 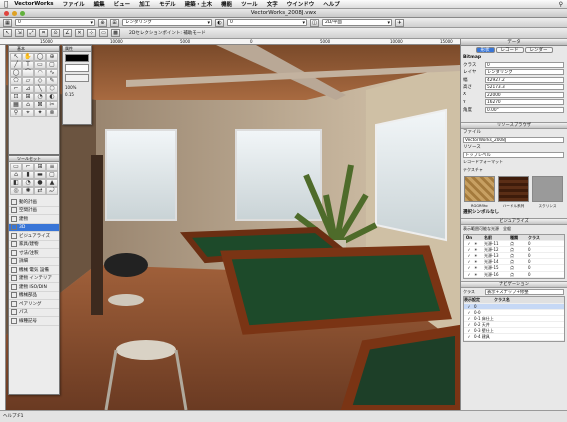 What do you see at coordinates (40, 113) in the screenshot?
I see `star-tool-icon: ✦` at bounding box center [40, 113].